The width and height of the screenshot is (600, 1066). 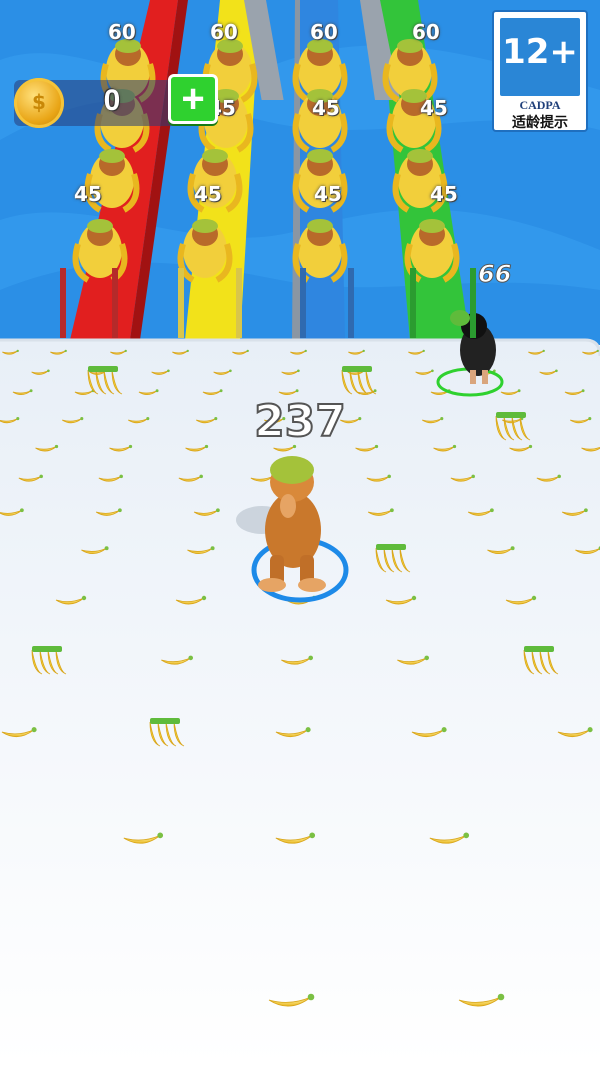 What do you see at coordinates (540, 52) in the screenshot?
I see `age-rating-value: 12+` at bounding box center [540, 52].